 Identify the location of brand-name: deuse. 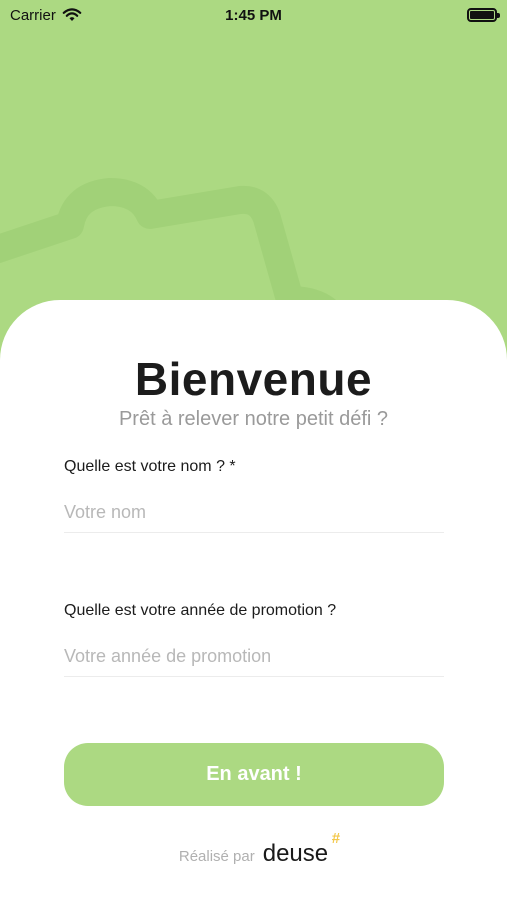
(295, 853).